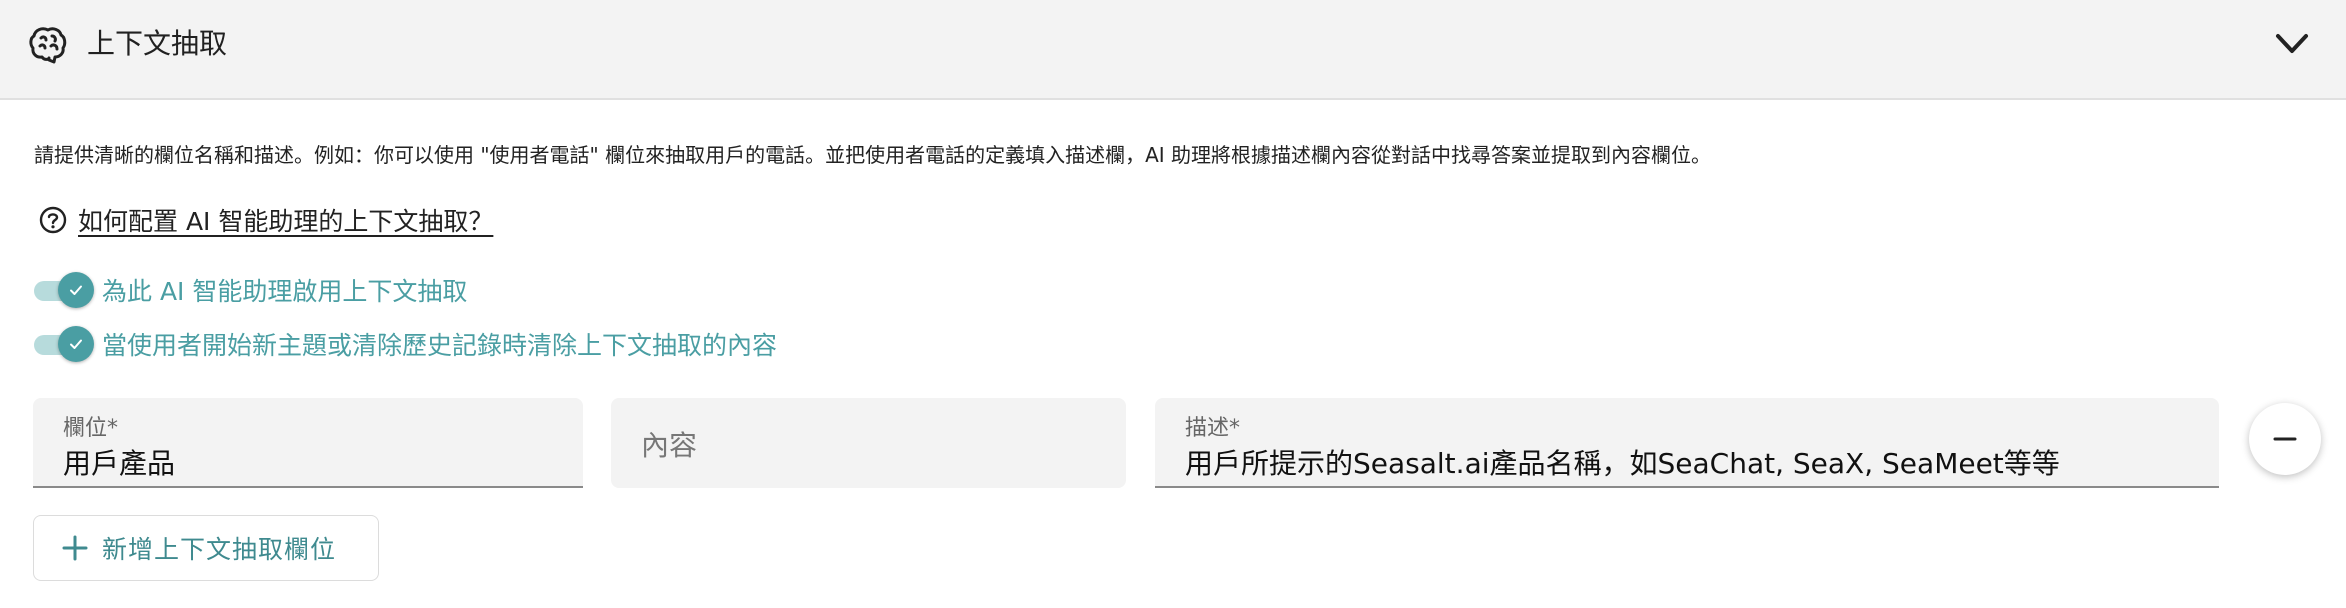  I want to click on field-name-label: 欄位*, so click(91, 428).